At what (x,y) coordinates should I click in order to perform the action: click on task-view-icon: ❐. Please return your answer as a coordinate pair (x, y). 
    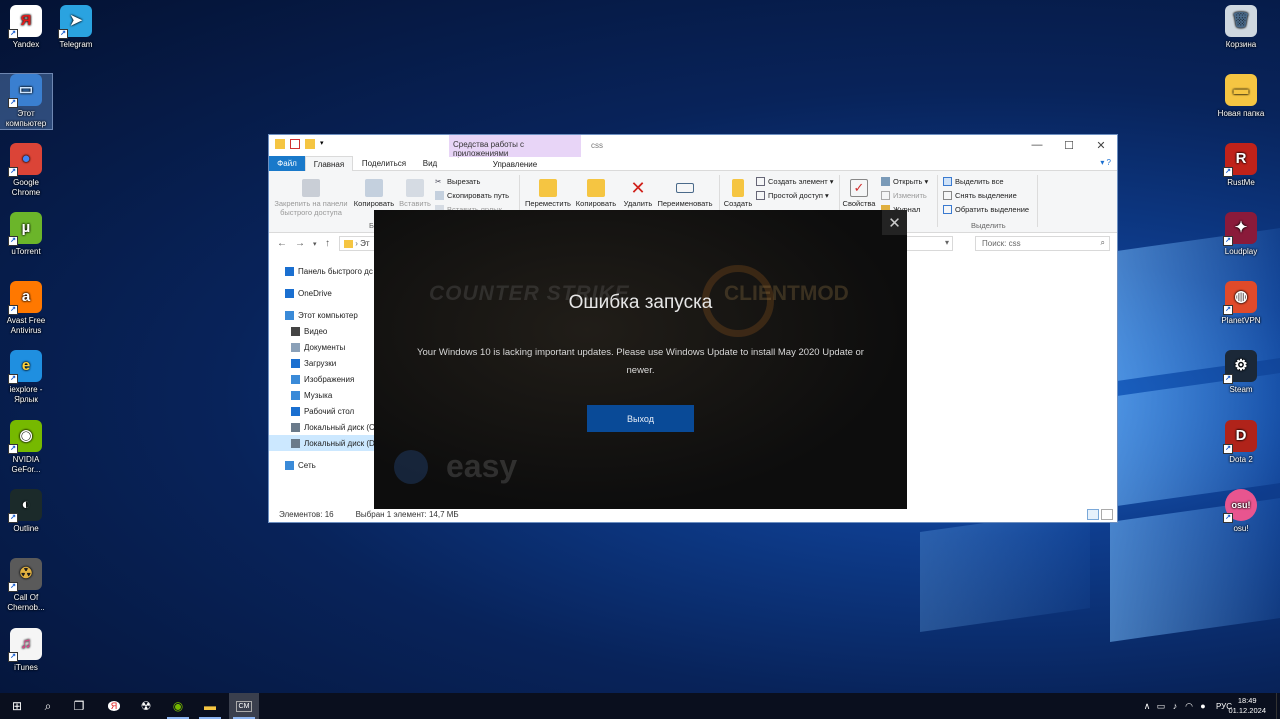
    Looking at the image, I should click on (79, 706).